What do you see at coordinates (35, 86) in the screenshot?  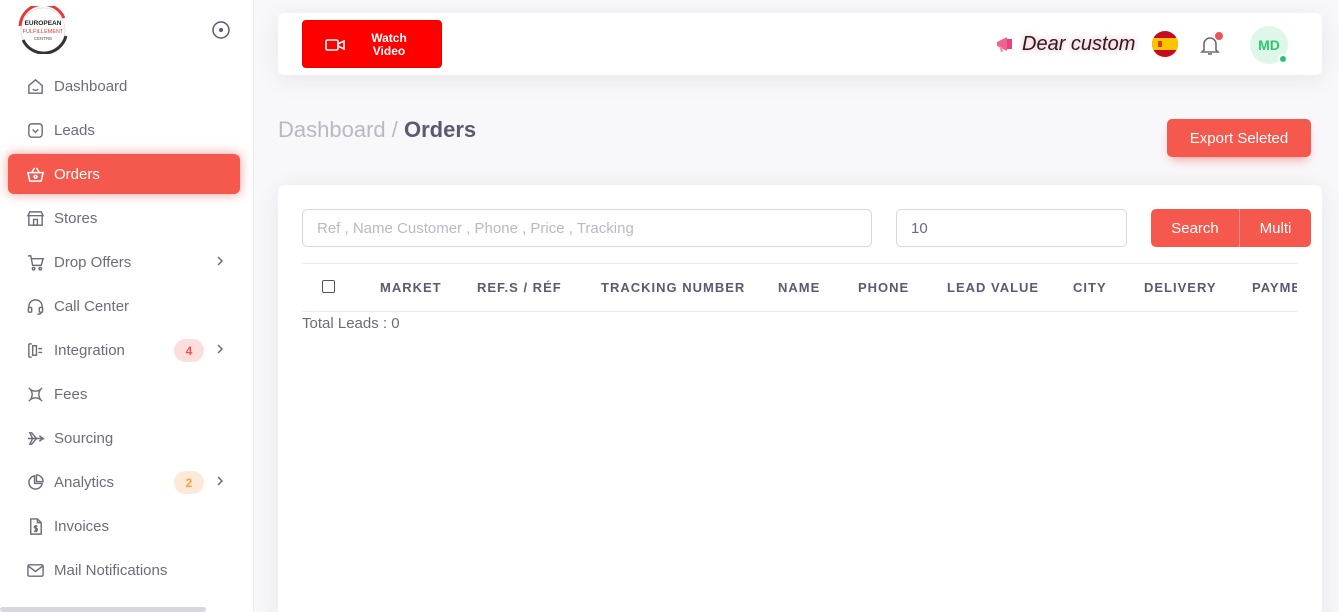 I see `home-icon` at bounding box center [35, 86].